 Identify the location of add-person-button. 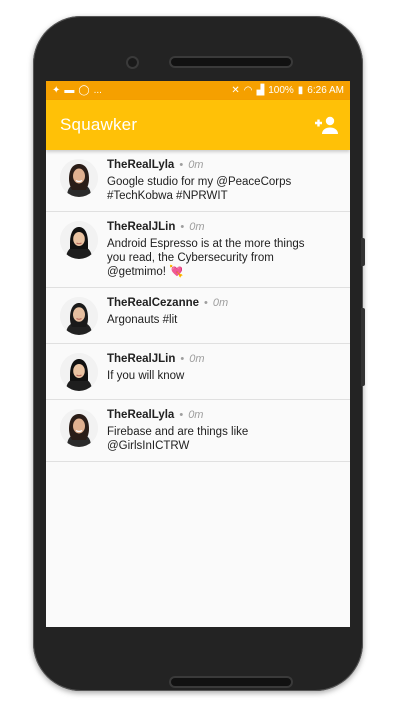
(326, 125).